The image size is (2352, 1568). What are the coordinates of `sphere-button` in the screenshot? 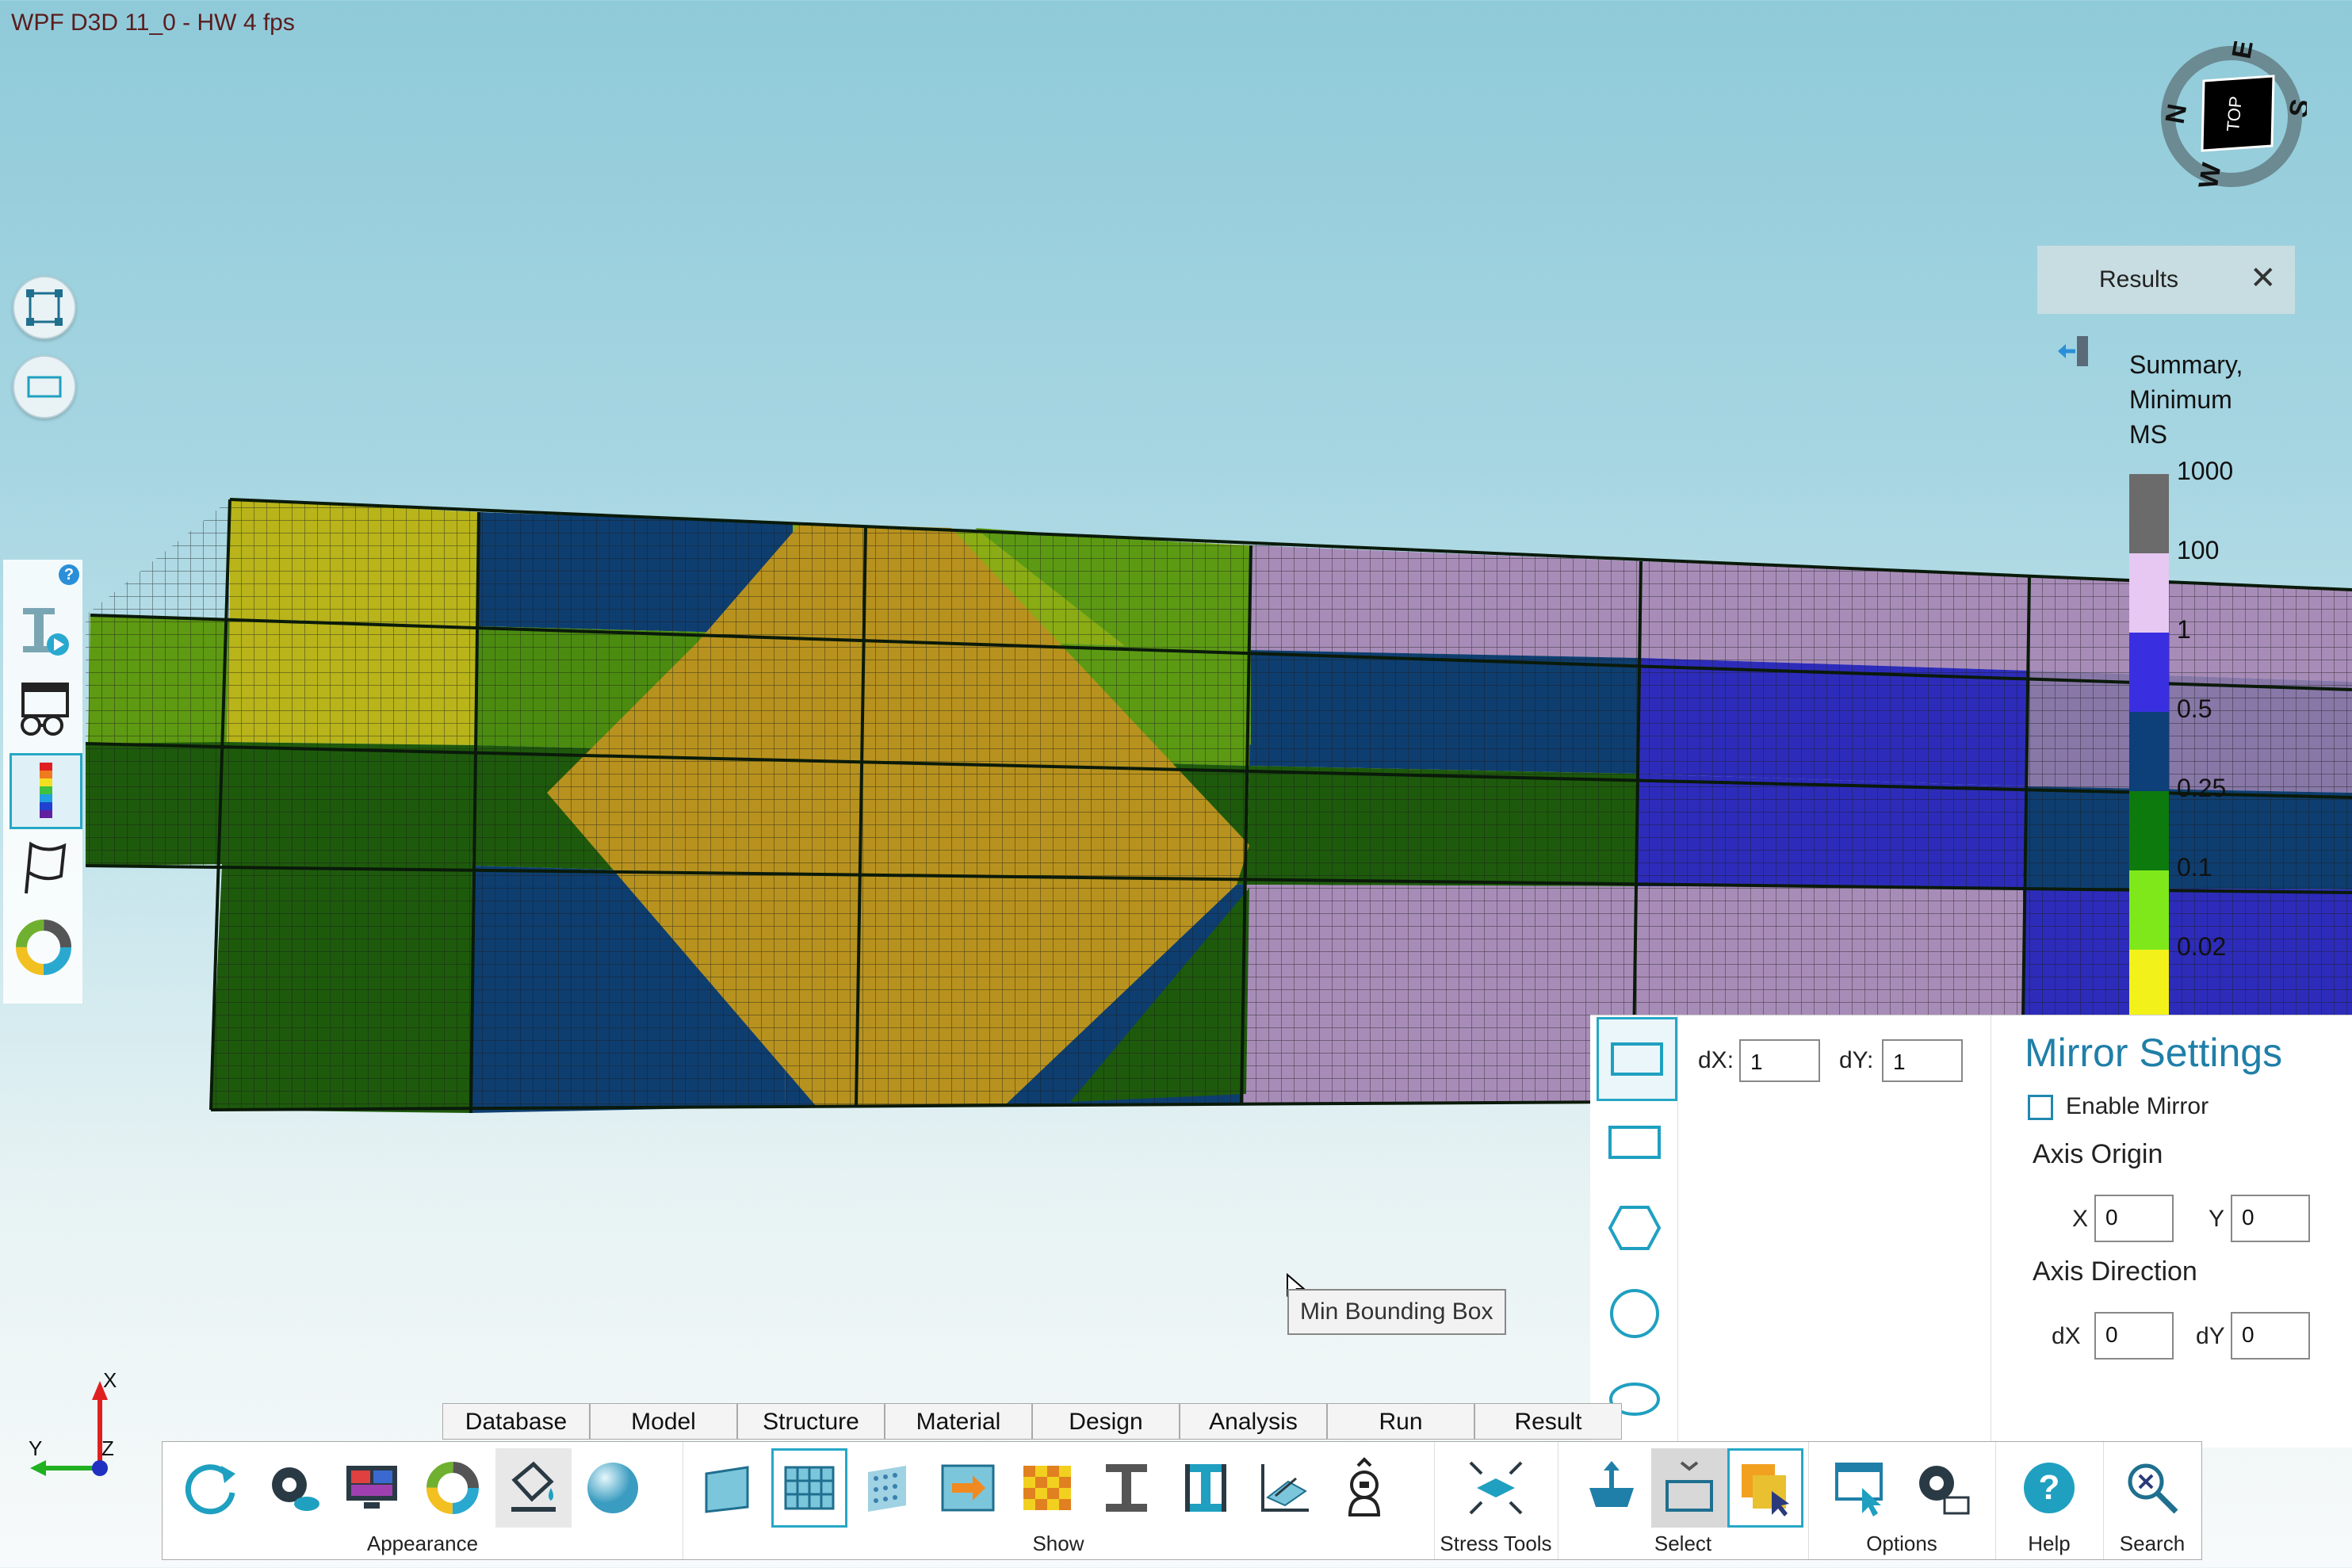 It's located at (613, 1488).